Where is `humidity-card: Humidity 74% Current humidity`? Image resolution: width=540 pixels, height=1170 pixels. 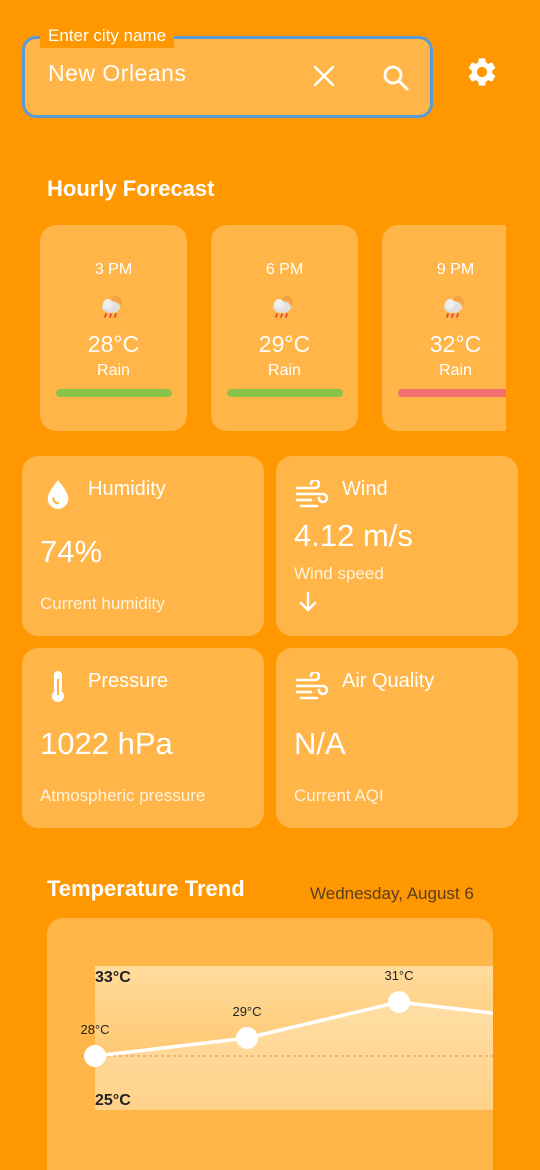
humidity-card: Humidity 74% Current humidity is located at coordinates (143, 546).